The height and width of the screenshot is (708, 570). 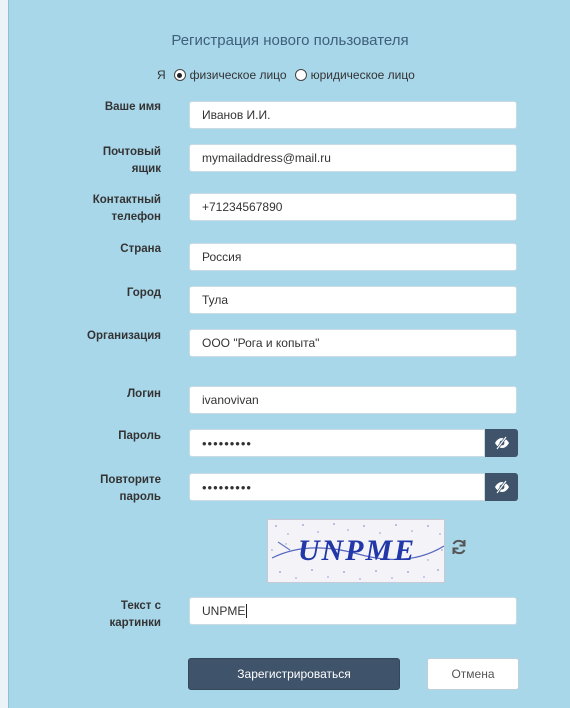 I want to click on organization-label: Организация, so click(x=124, y=336).